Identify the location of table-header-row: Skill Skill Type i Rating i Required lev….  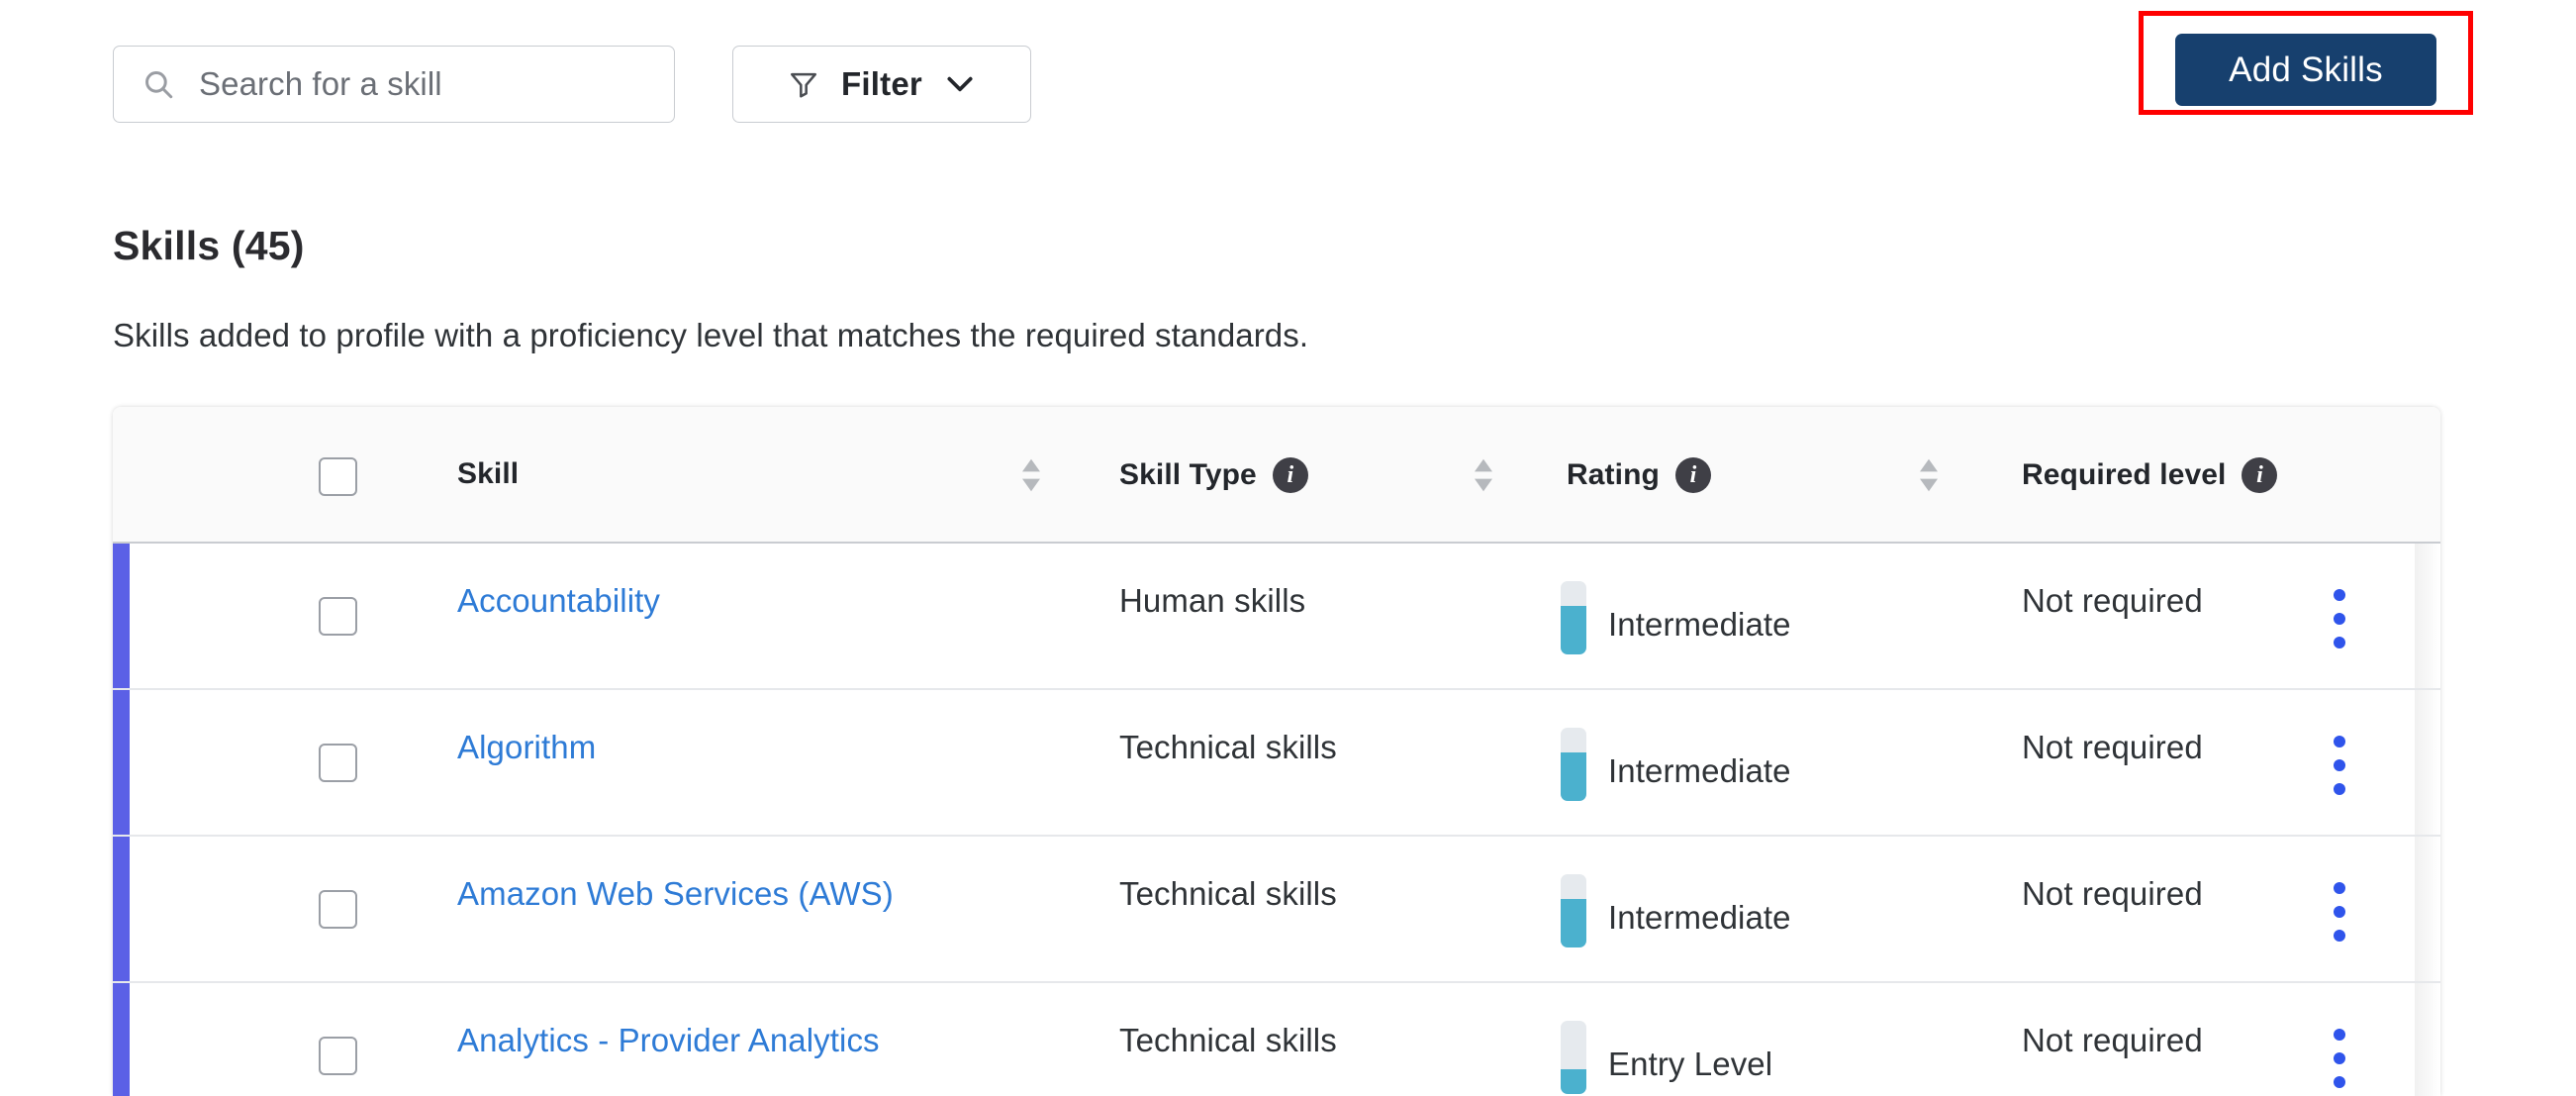
(1276, 475).